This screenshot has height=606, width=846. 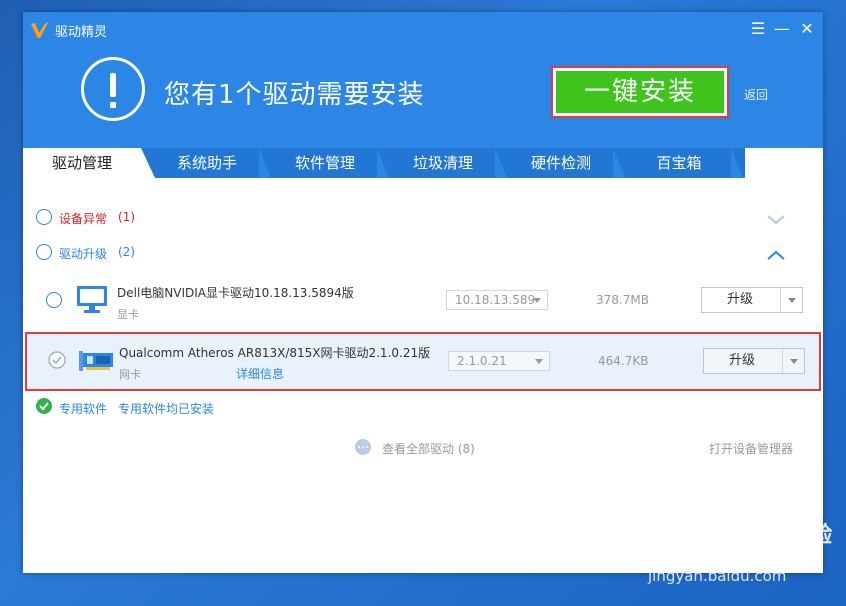 I want to click on tab-toolbox: 百宝箱, so click(x=679, y=163).